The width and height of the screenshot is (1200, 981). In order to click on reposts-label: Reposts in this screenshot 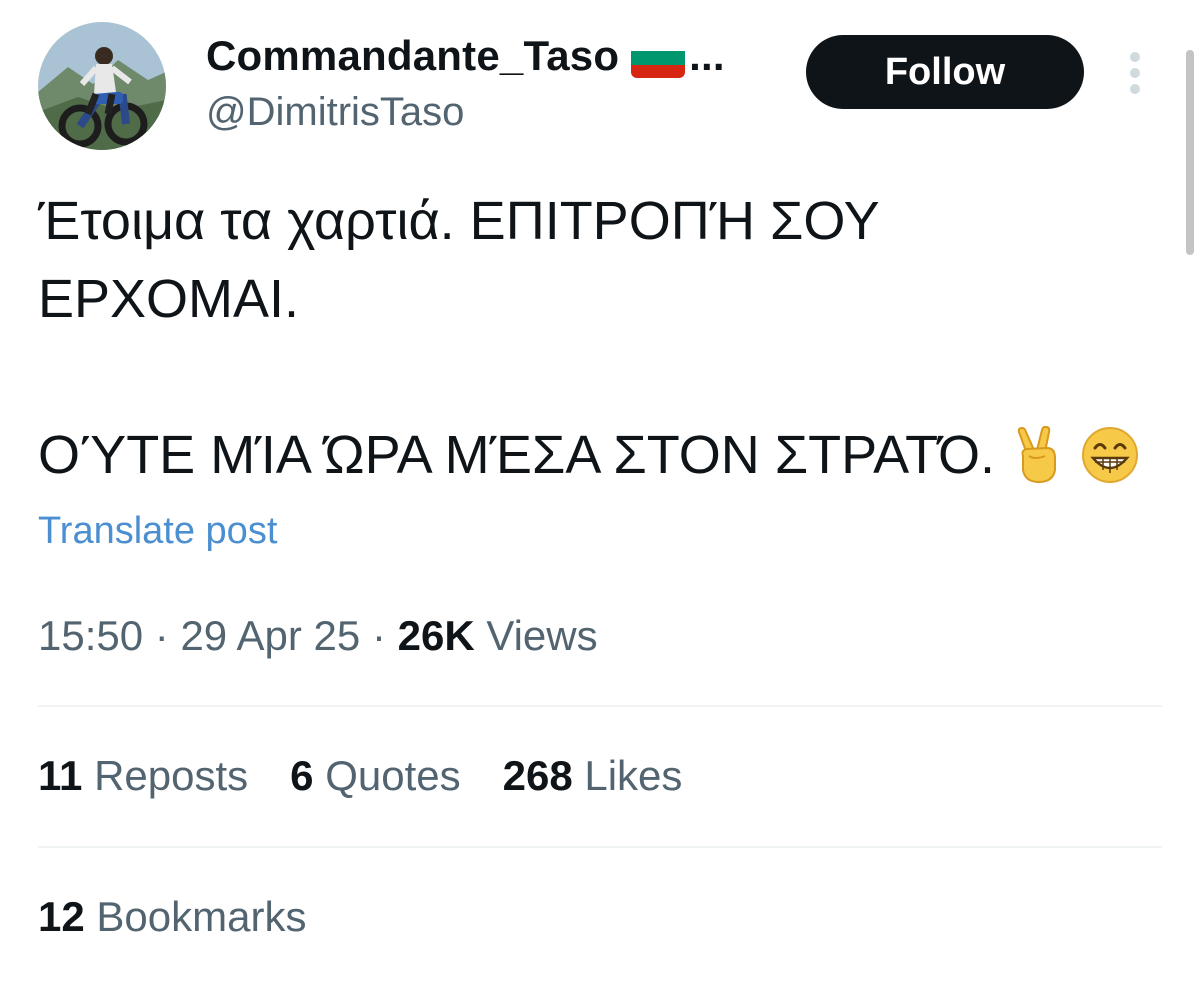, I will do `click(171, 775)`.